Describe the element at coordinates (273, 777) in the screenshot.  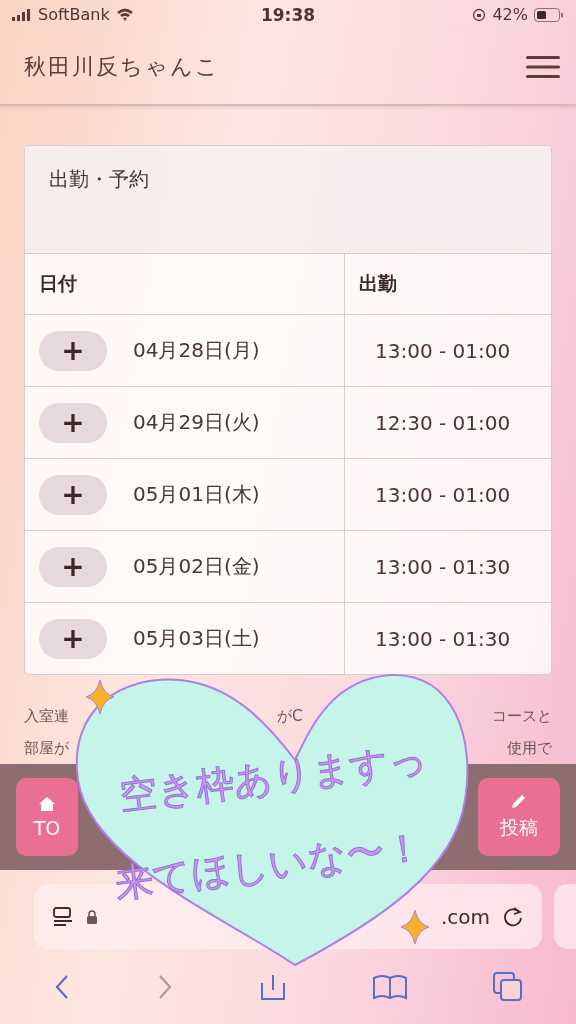
I see `sticker-text: 空き枠ありますっ` at that location.